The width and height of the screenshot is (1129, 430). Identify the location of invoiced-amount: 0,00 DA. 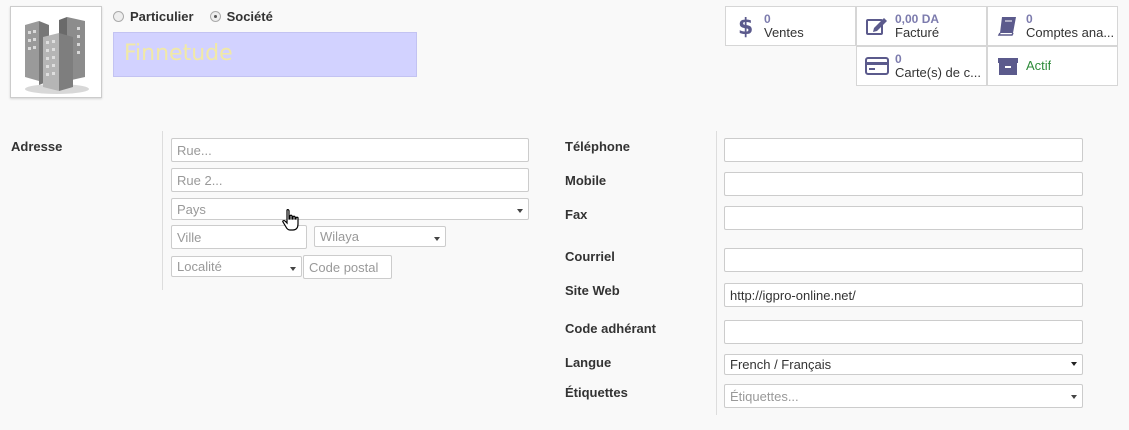
(917, 19).